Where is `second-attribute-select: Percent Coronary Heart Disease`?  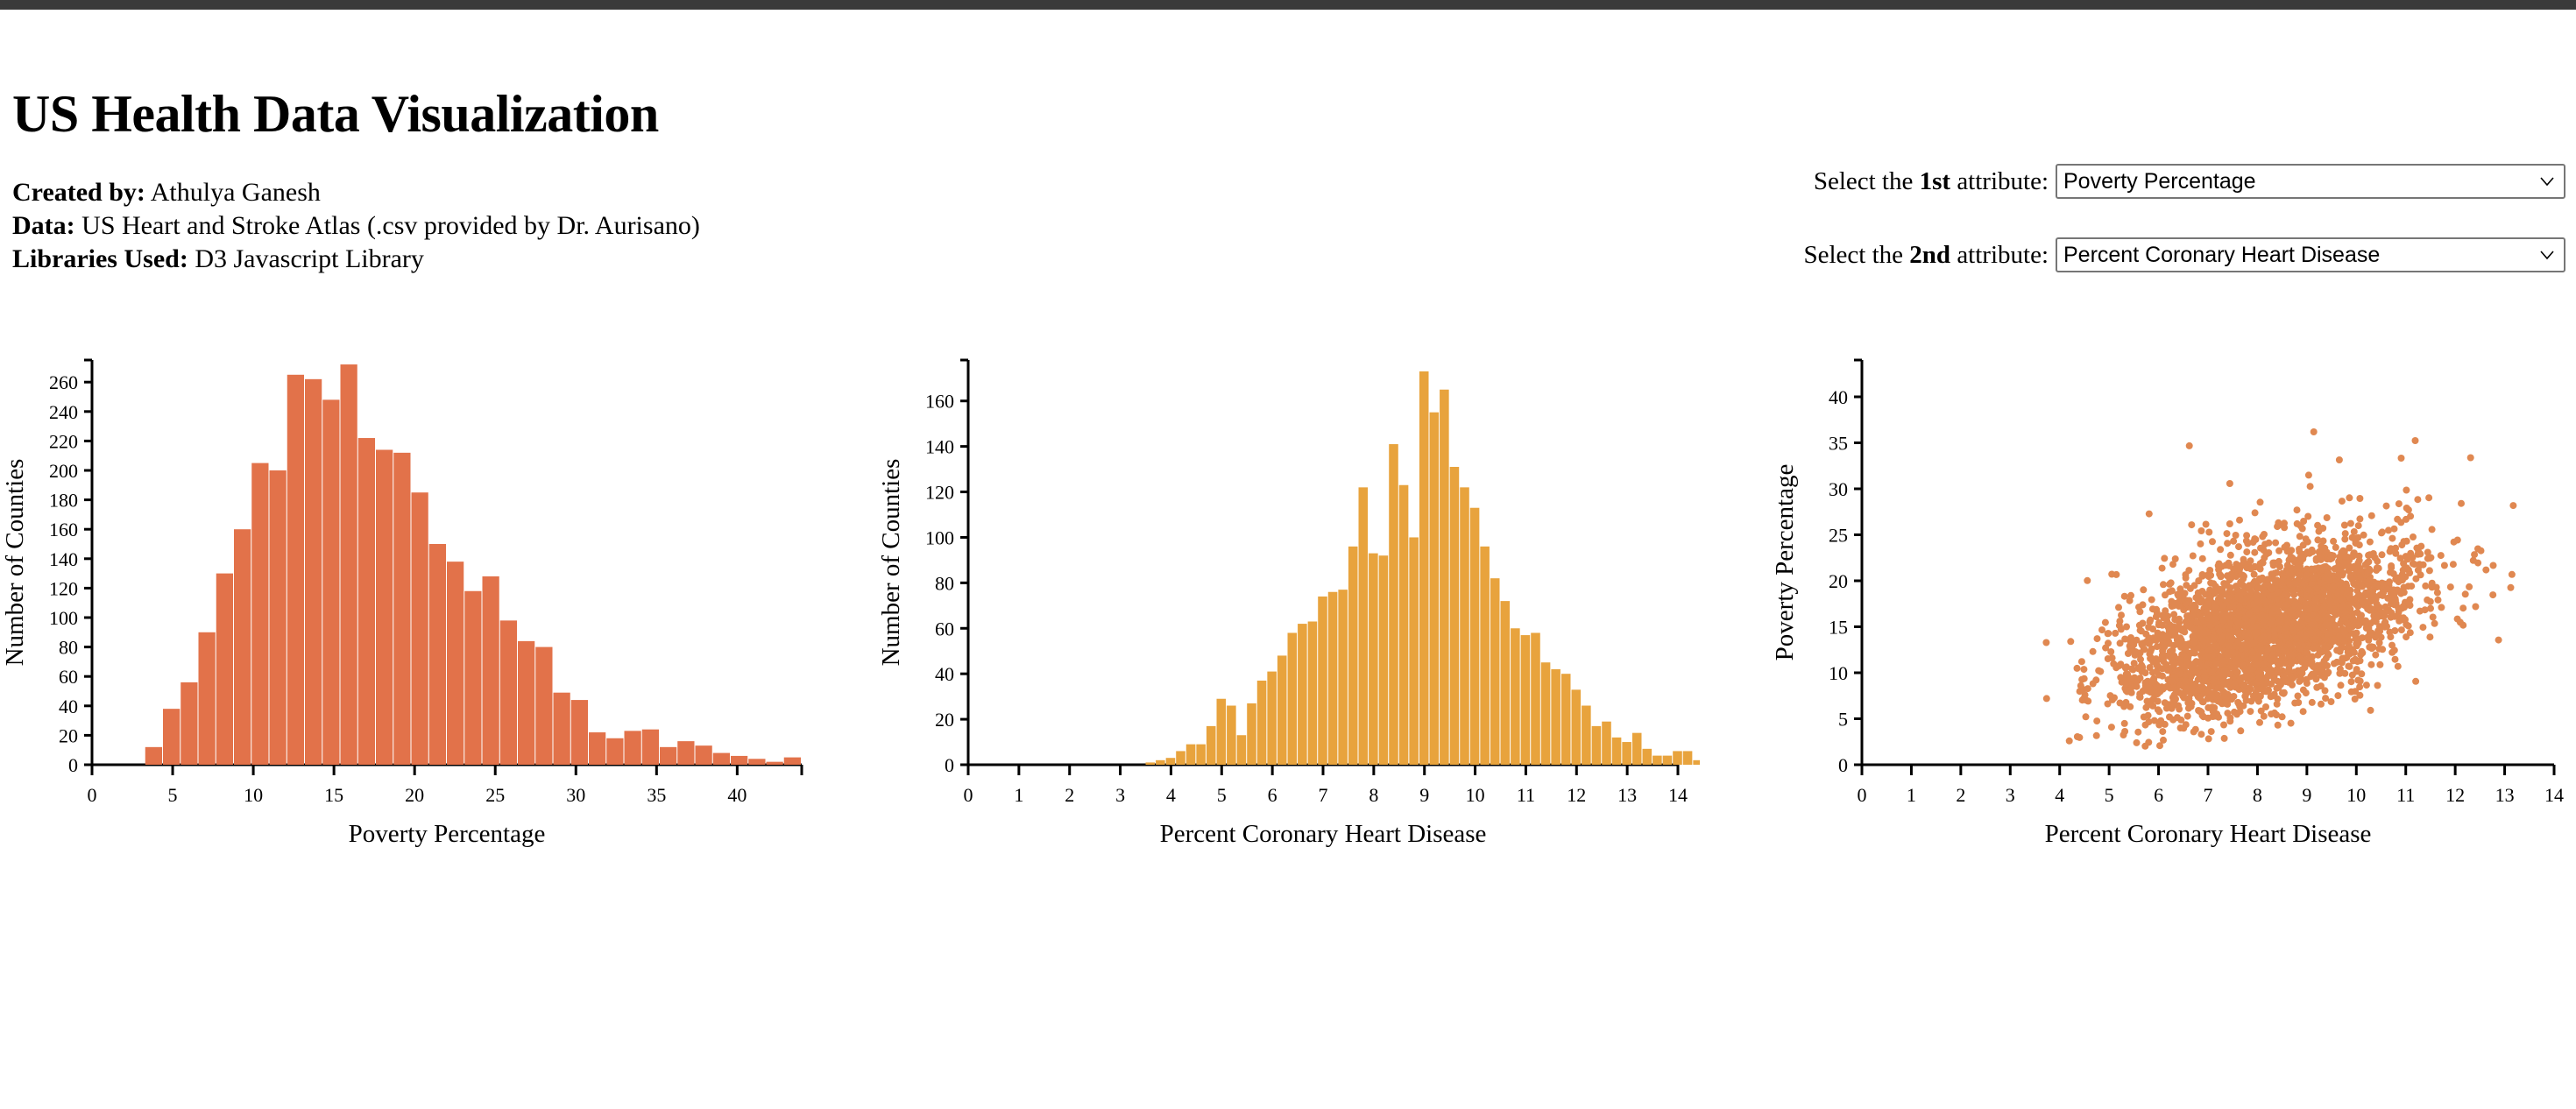
second-attribute-select: Percent Coronary Heart Disease is located at coordinates (2310, 255).